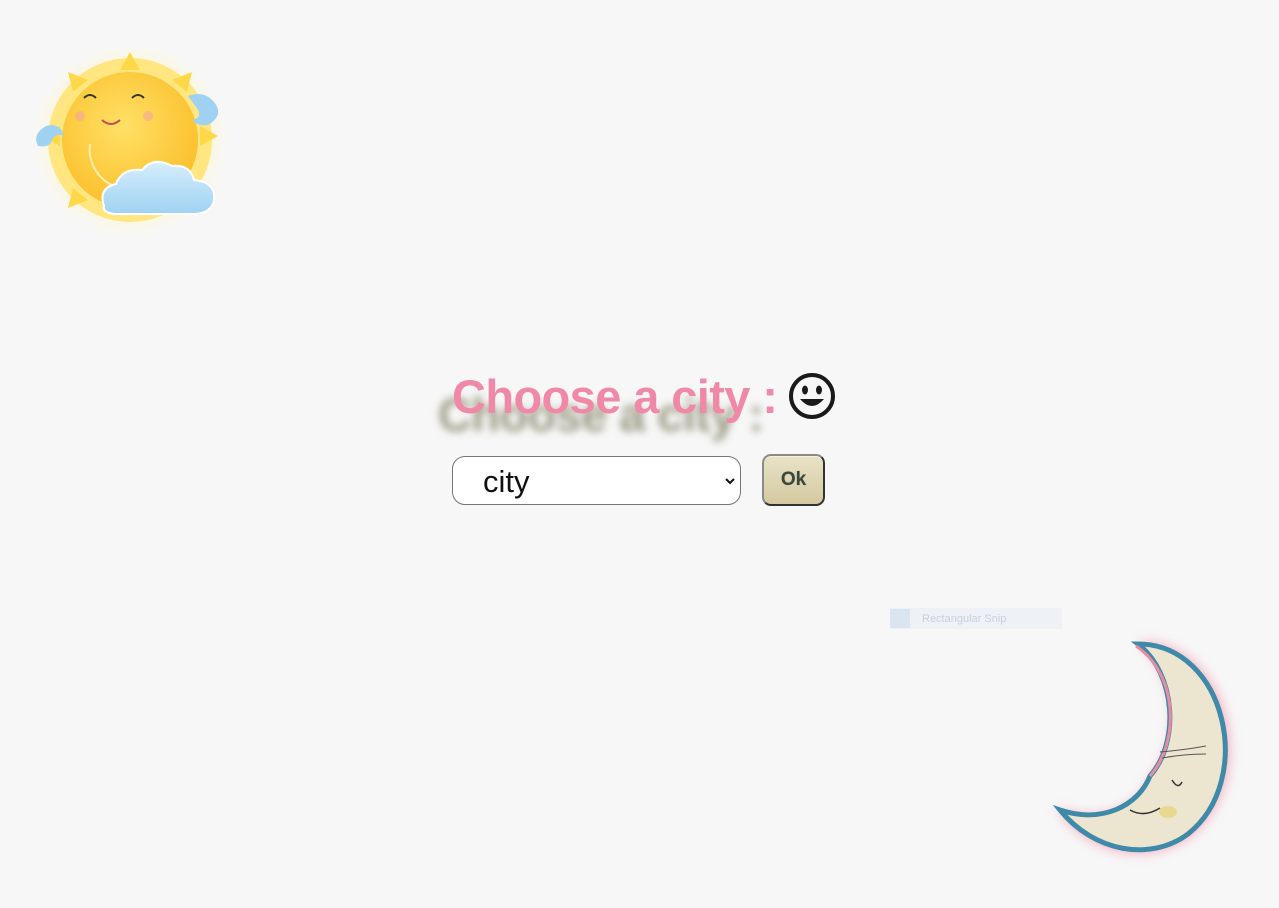 The width and height of the screenshot is (1279, 908). I want to click on snip-icon, so click(900, 618).